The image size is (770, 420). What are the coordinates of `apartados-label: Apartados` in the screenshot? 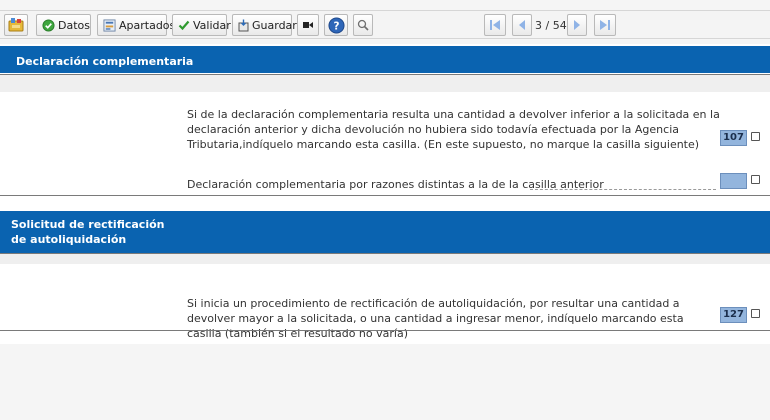 It's located at (147, 25).